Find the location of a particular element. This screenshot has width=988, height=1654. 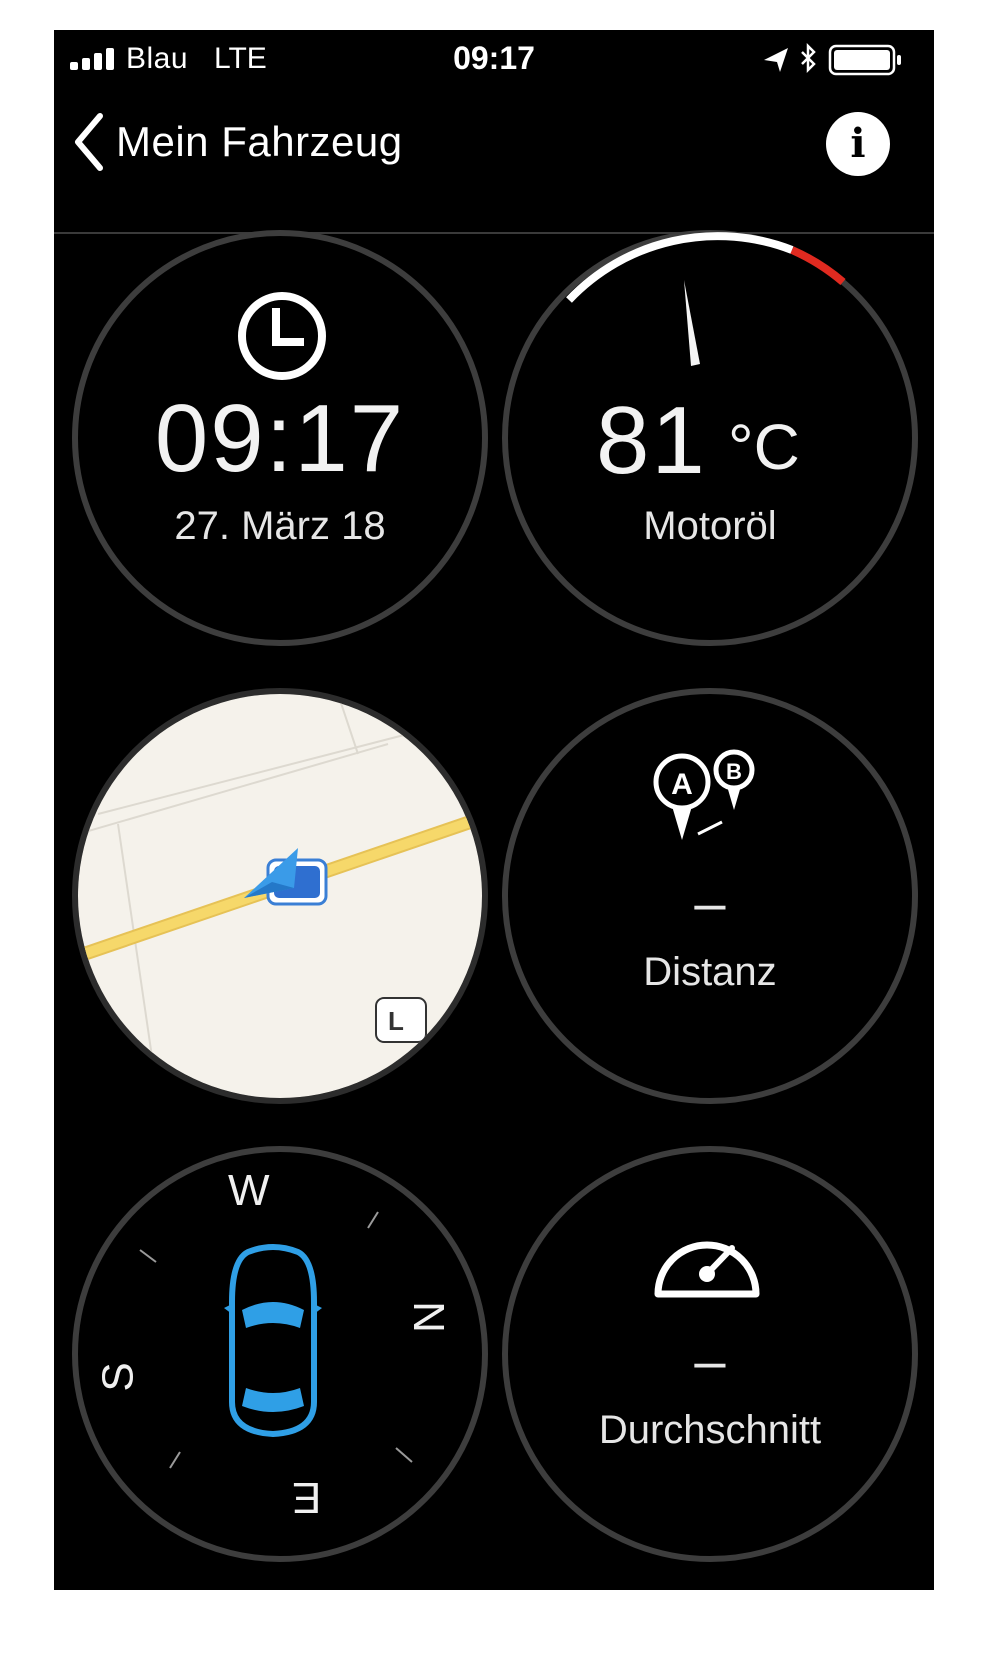

distance-tile: A B – Distanz is located at coordinates (710, 896).